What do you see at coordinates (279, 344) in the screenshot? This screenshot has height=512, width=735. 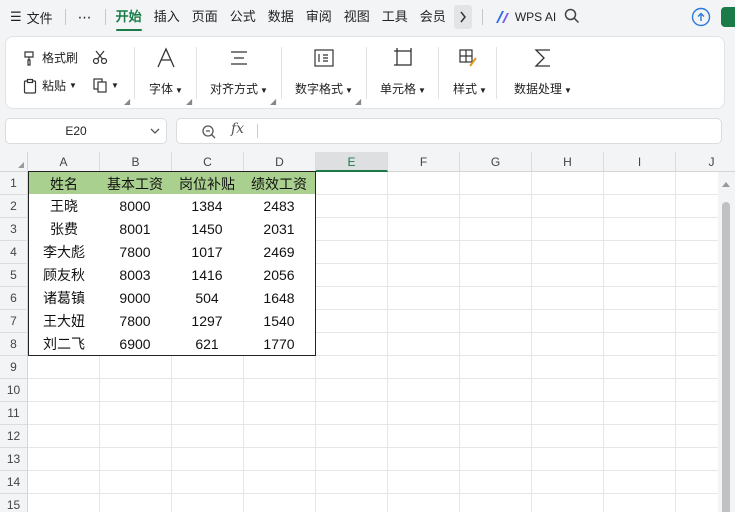 I see `table-cell: 1770` at bounding box center [279, 344].